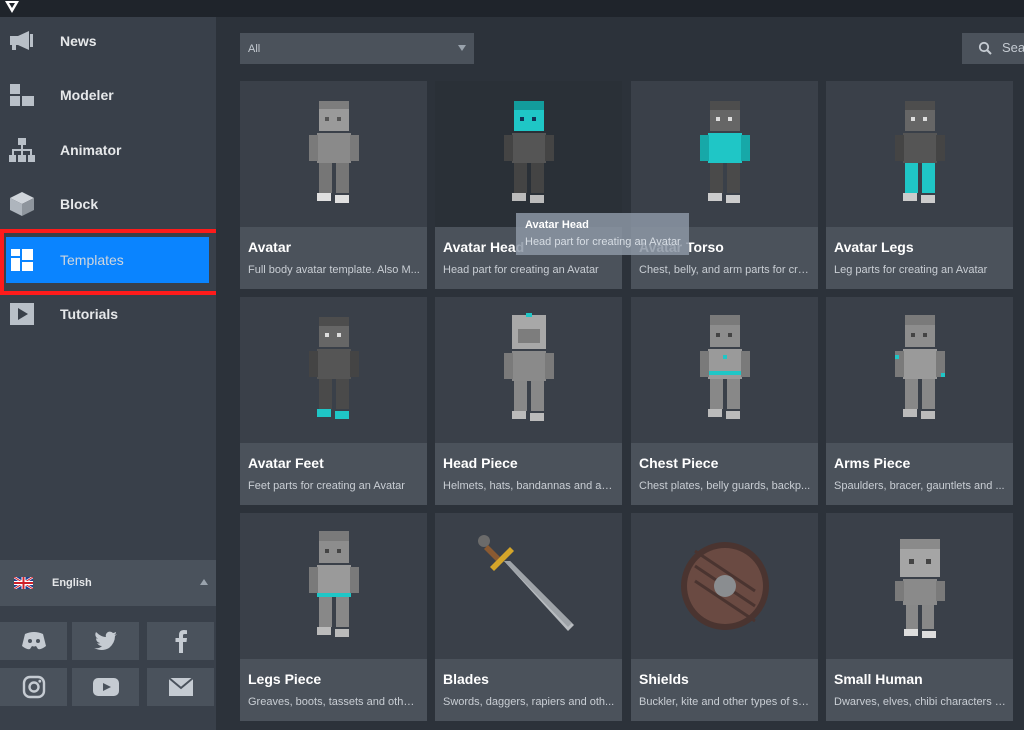 The image size is (1024, 730). I want to click on avatar-figure-icon, so click(333, 152).